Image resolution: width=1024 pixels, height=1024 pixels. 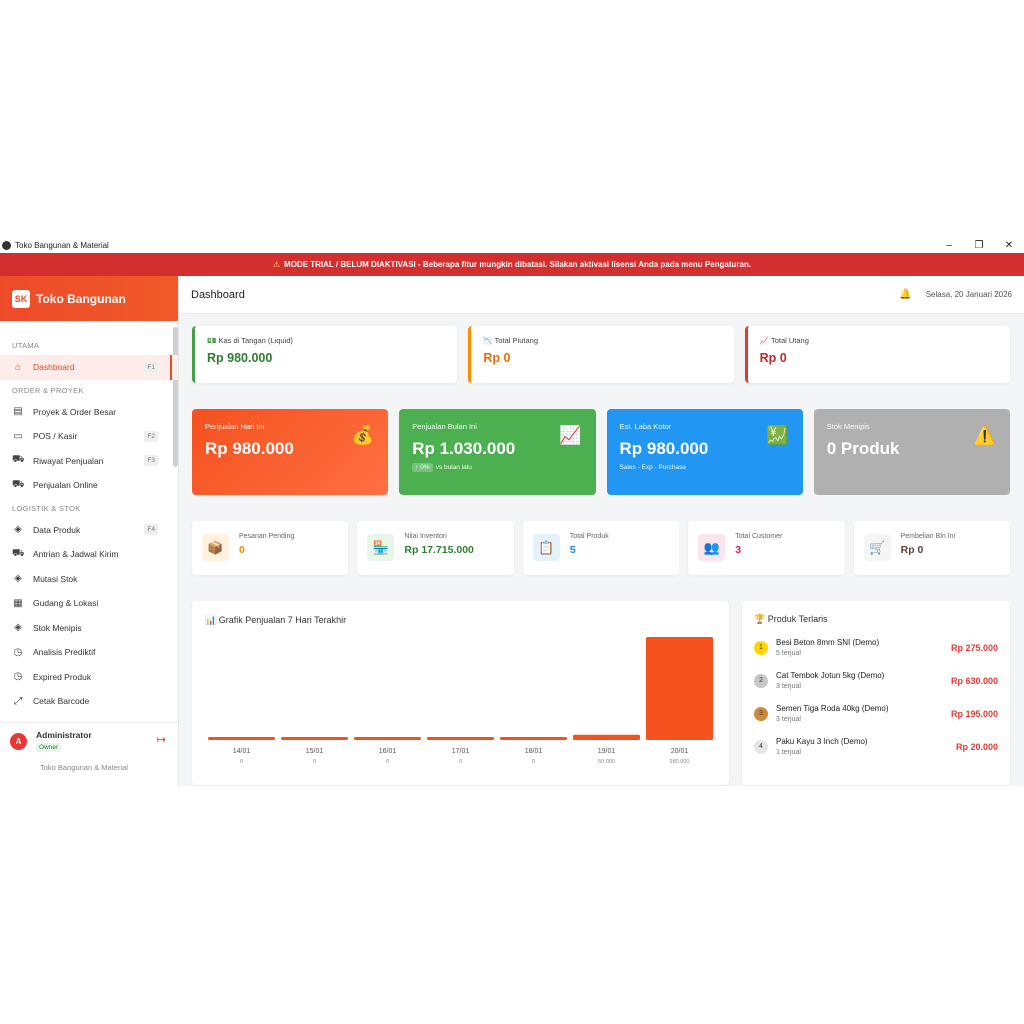 I want to click on data-produk-icon: ◈, so click(x=18, y=530).